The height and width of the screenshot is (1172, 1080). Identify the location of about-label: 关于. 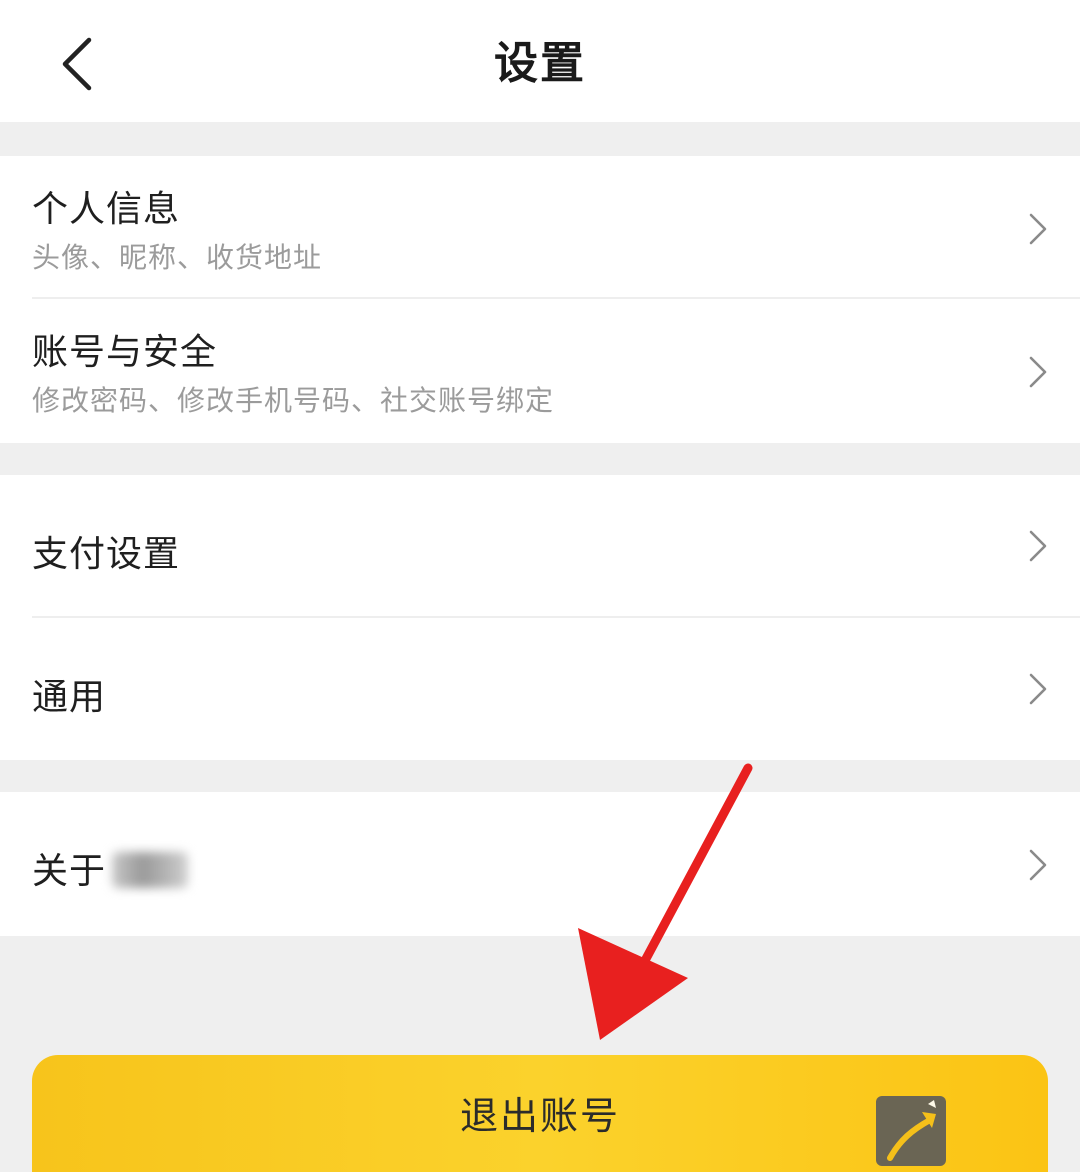
(69, 871).